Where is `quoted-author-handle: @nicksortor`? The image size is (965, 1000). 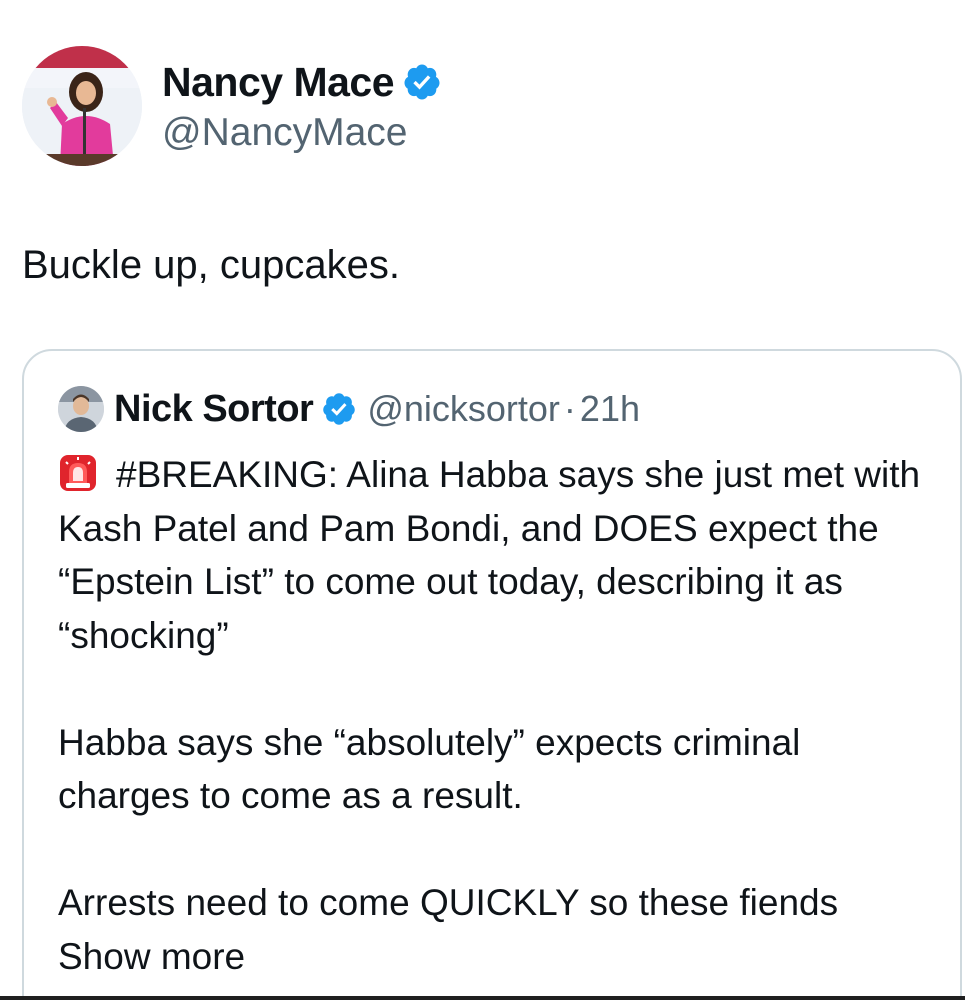
quoted-author-handle: @nicksortor is located at coordinates (463, 409).